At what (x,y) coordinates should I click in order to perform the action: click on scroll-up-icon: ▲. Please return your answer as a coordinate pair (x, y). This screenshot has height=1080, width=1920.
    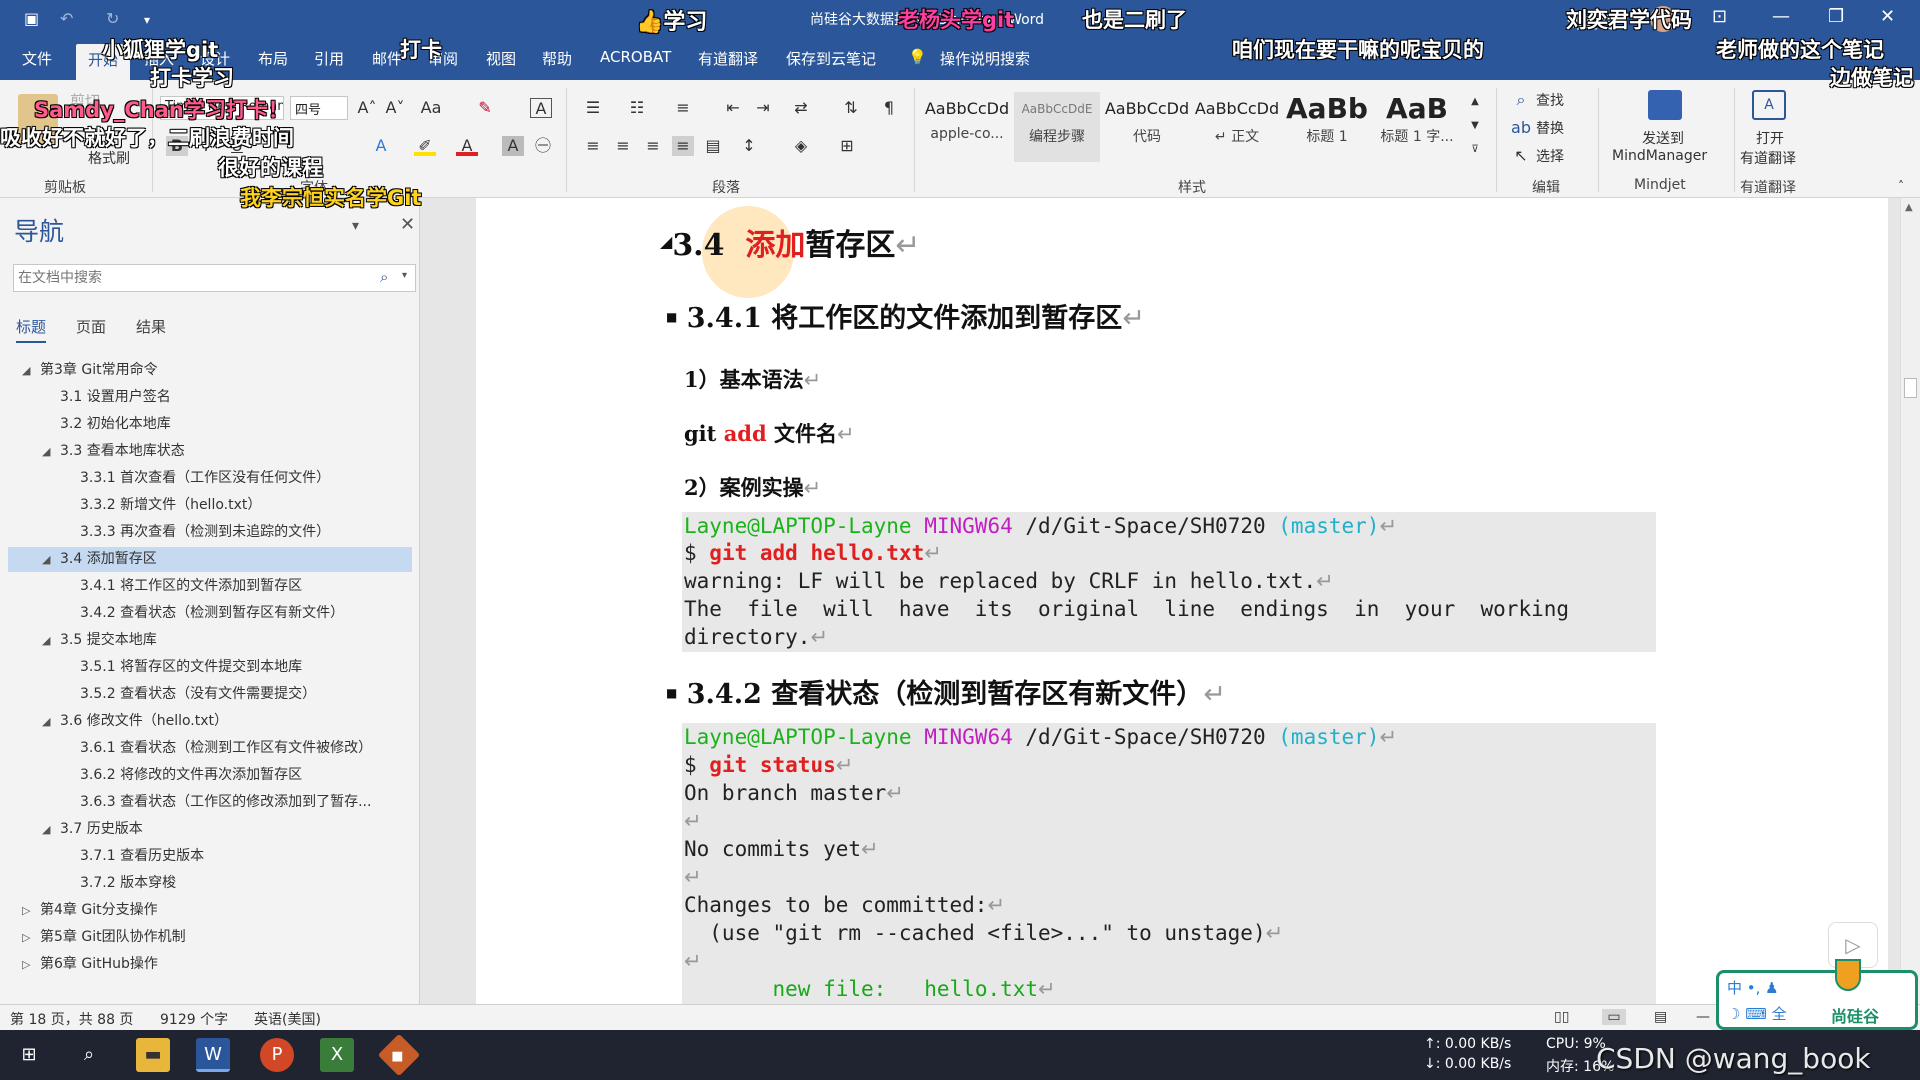
    Looking at the image, I should click on (1909, 207).